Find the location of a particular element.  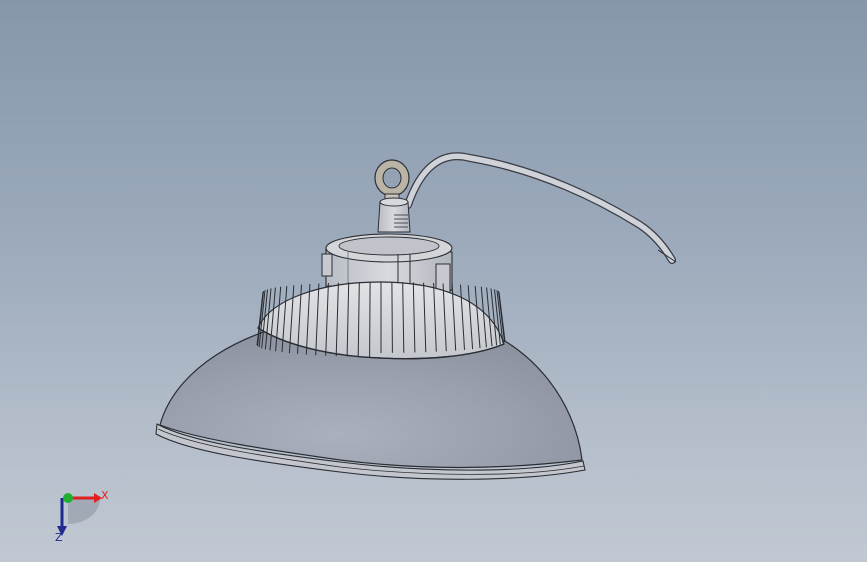

y-axis-dot is located at coordinates (68, 498).